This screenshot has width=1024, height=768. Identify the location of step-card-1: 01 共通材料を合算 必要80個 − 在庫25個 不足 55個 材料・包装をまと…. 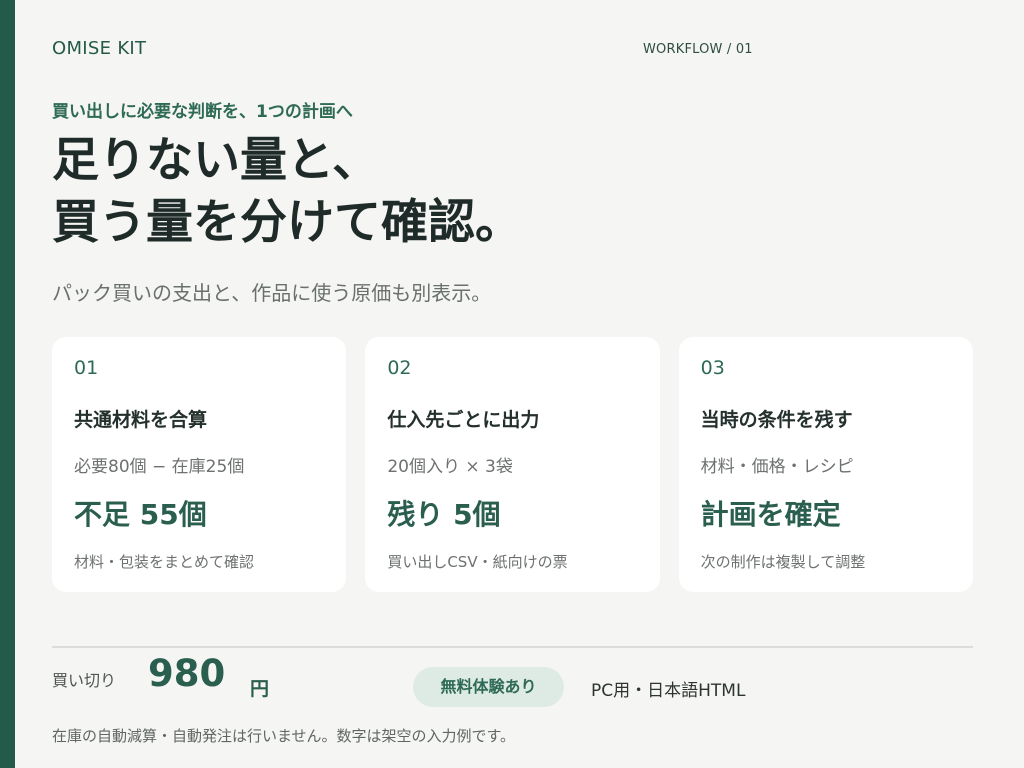
(199, 464).